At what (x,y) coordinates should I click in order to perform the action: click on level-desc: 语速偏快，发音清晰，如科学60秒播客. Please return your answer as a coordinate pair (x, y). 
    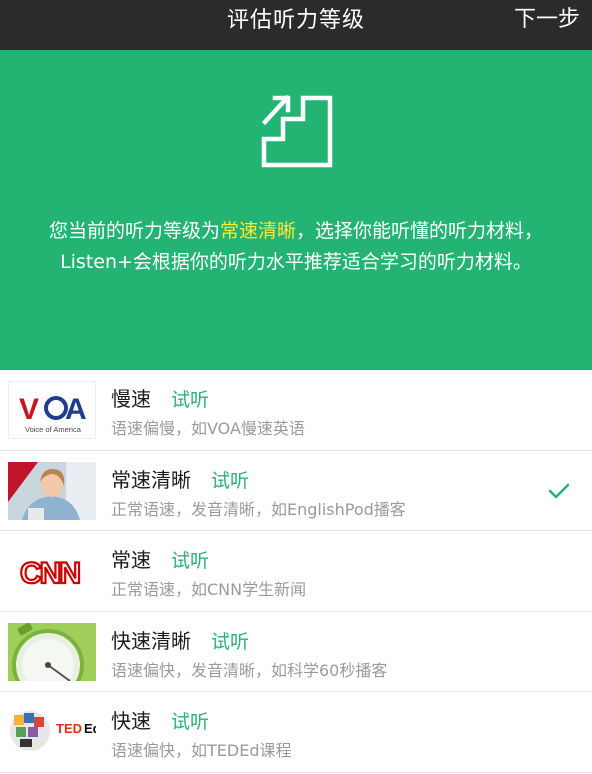
    Looking at the image, I should click on (249, 670).